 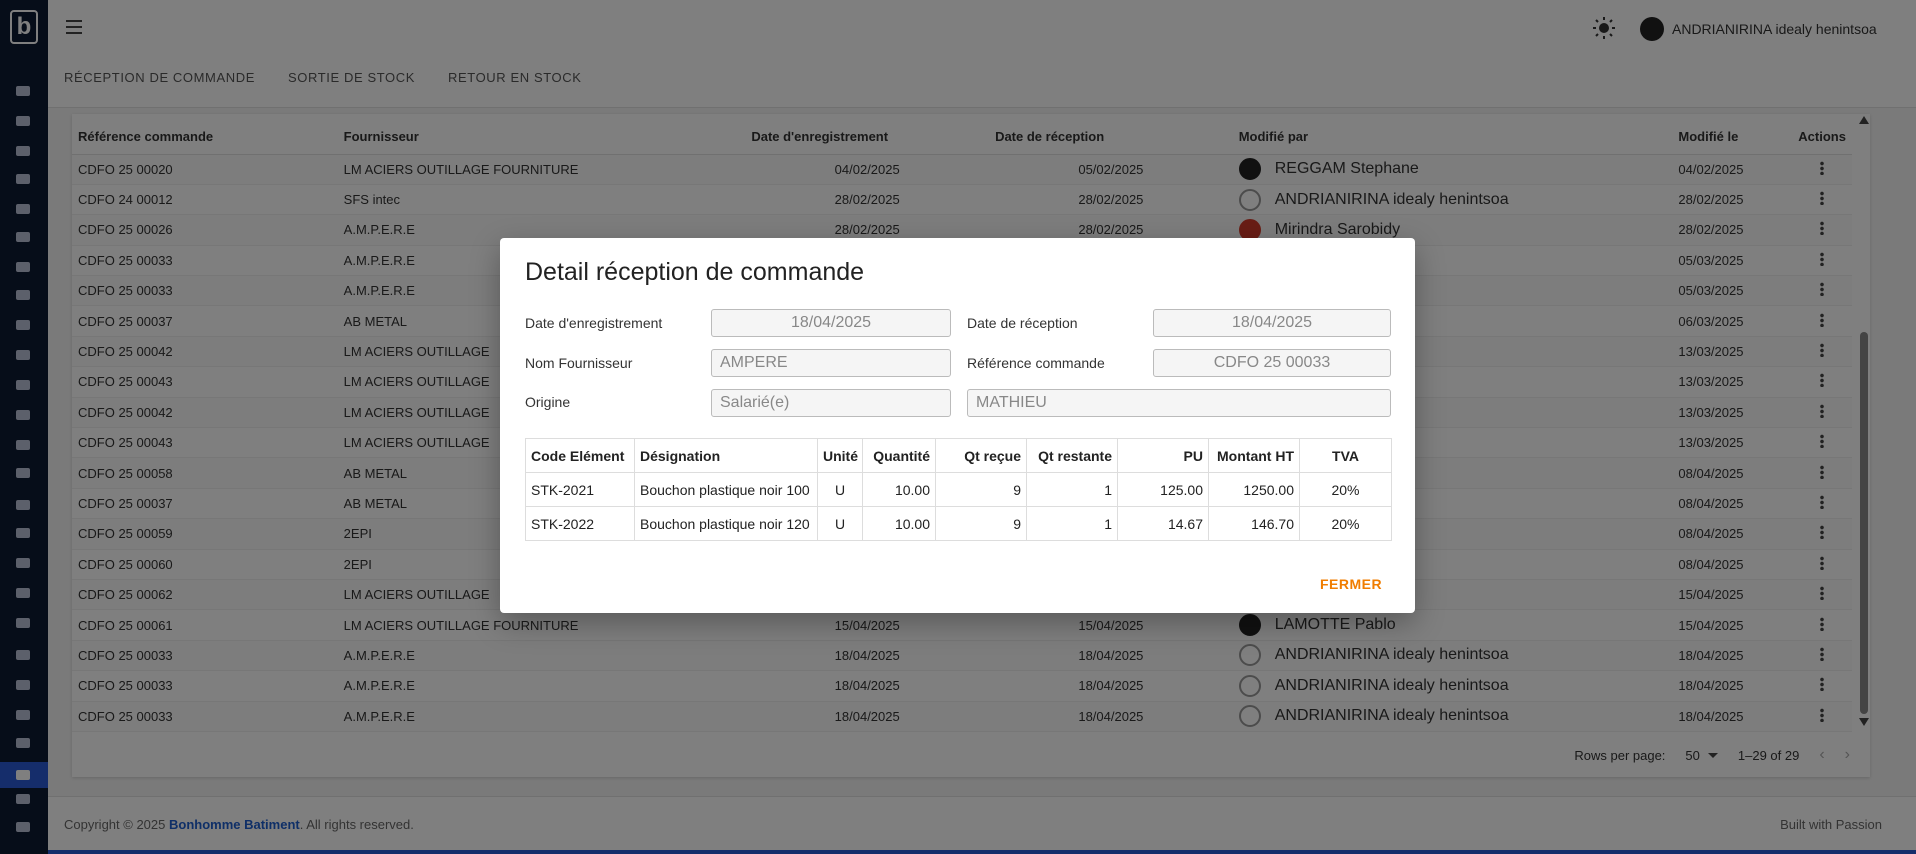 What do you see at coordinates (548, 402) in the screenshot?
I see `label-origine: Origine` at bounding box center [548, 402].